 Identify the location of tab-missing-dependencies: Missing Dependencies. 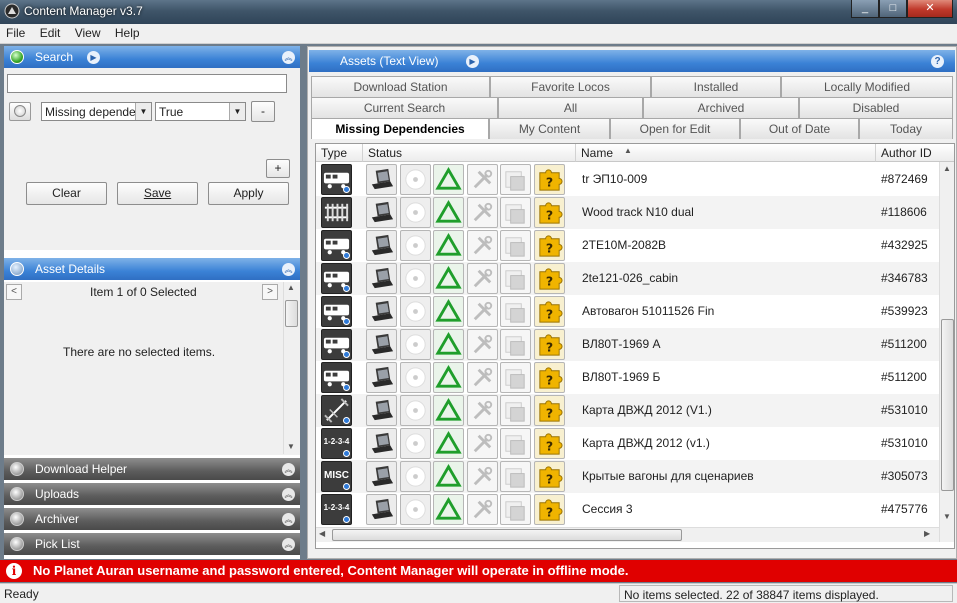
(400, 128).